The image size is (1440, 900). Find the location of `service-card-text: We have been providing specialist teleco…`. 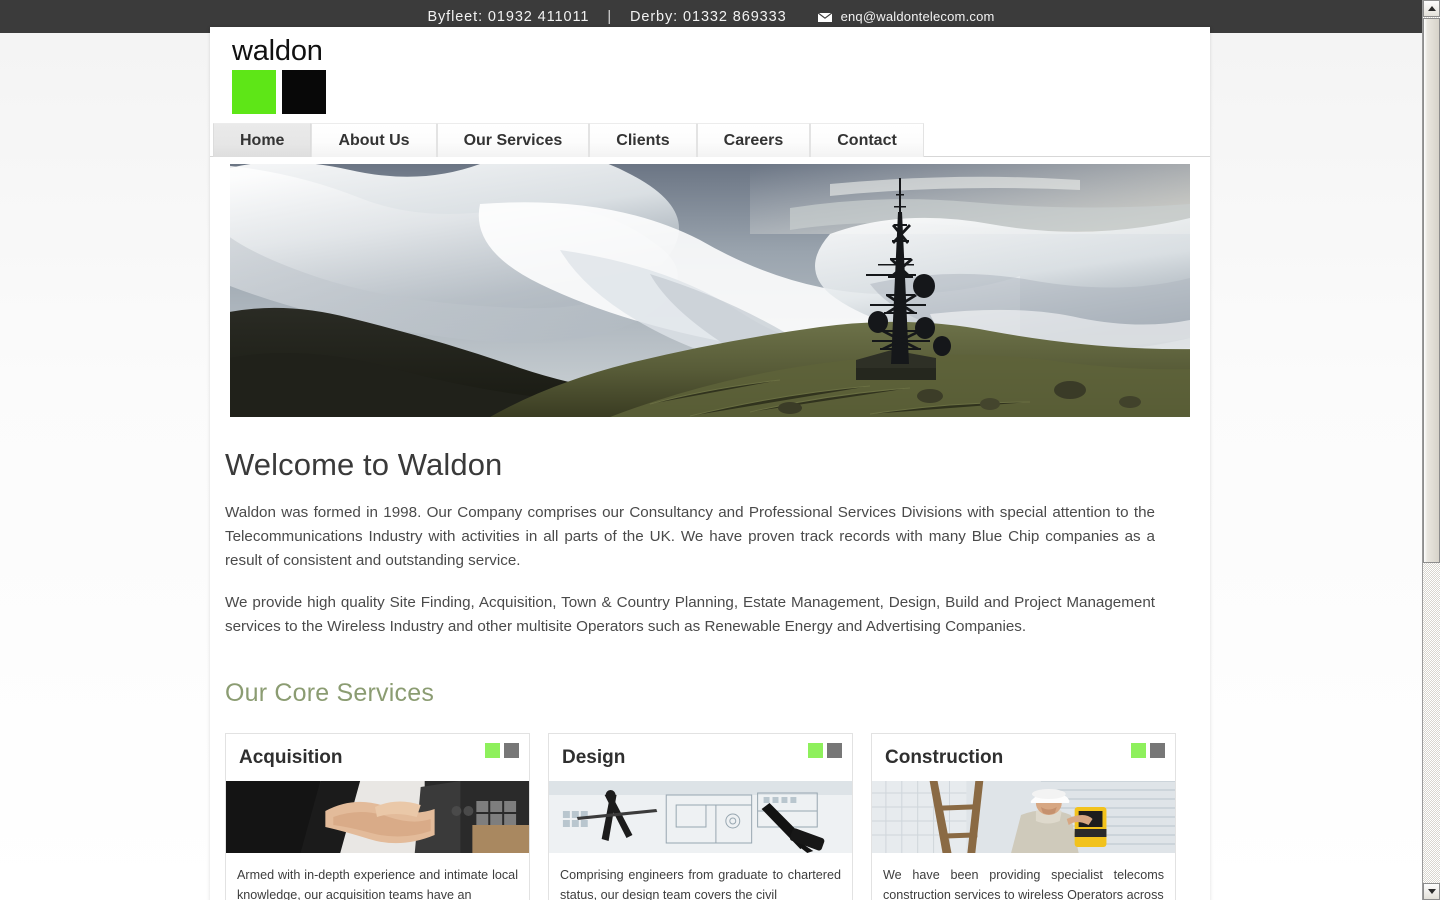

service-card-text: We have been providing specialist teleco… is located at coordinates (1023, 884).